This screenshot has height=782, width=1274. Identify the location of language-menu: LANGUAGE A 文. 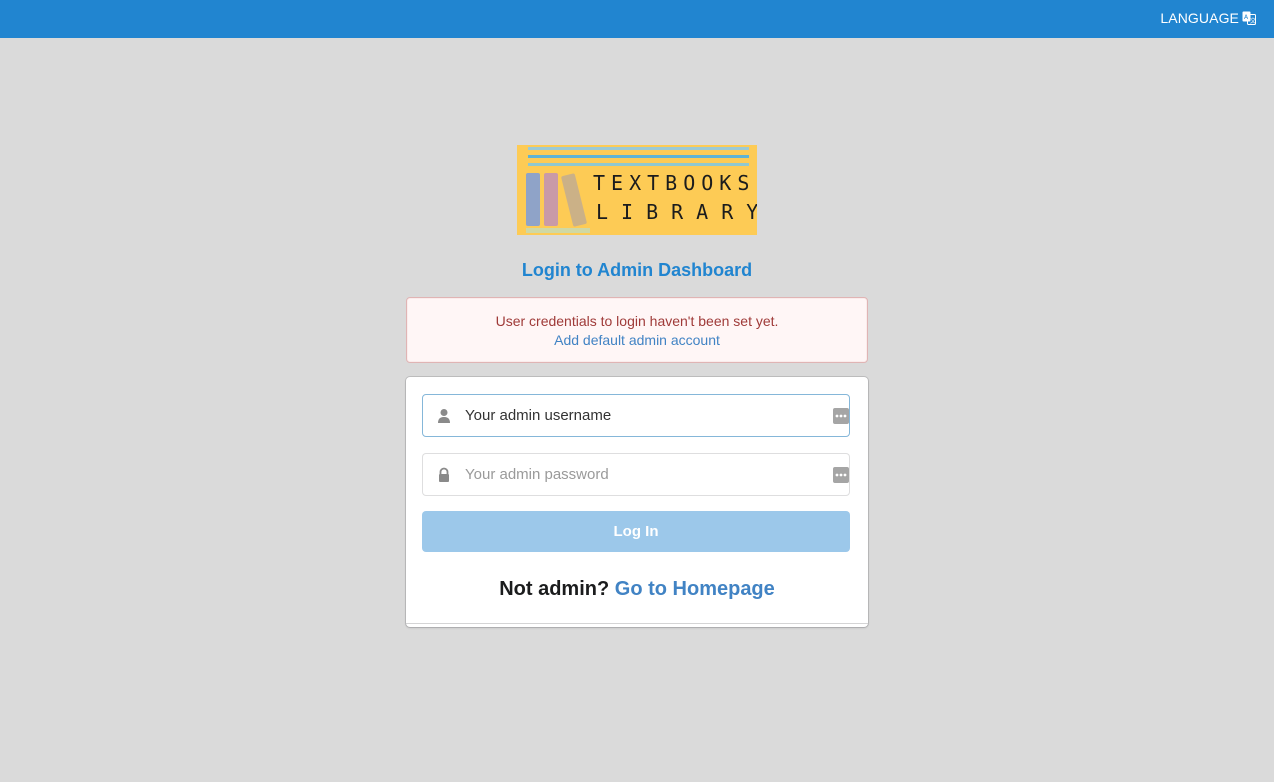
(1208, 18).